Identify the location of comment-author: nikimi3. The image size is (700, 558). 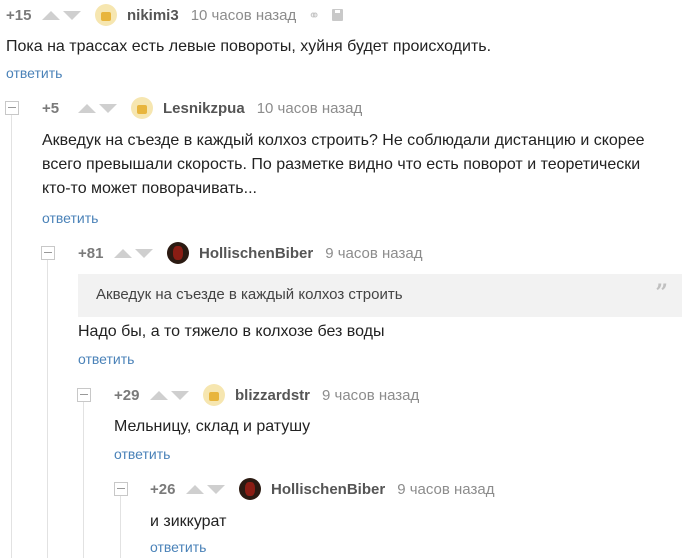
(153, 15).